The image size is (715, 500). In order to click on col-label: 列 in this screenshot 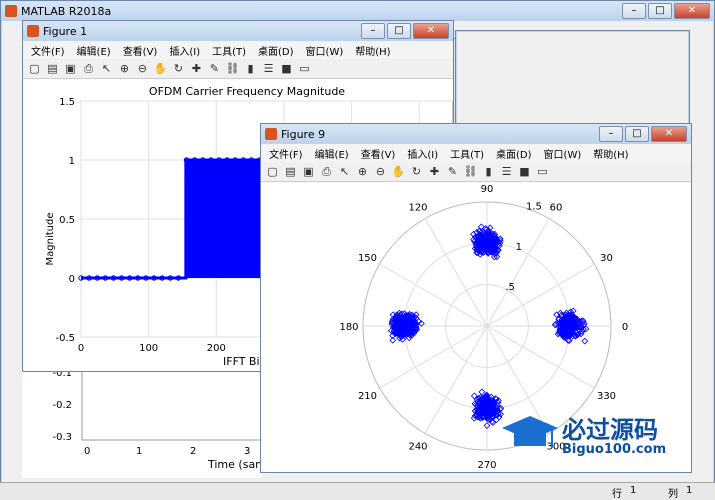, I will do `click(673, 494)`.